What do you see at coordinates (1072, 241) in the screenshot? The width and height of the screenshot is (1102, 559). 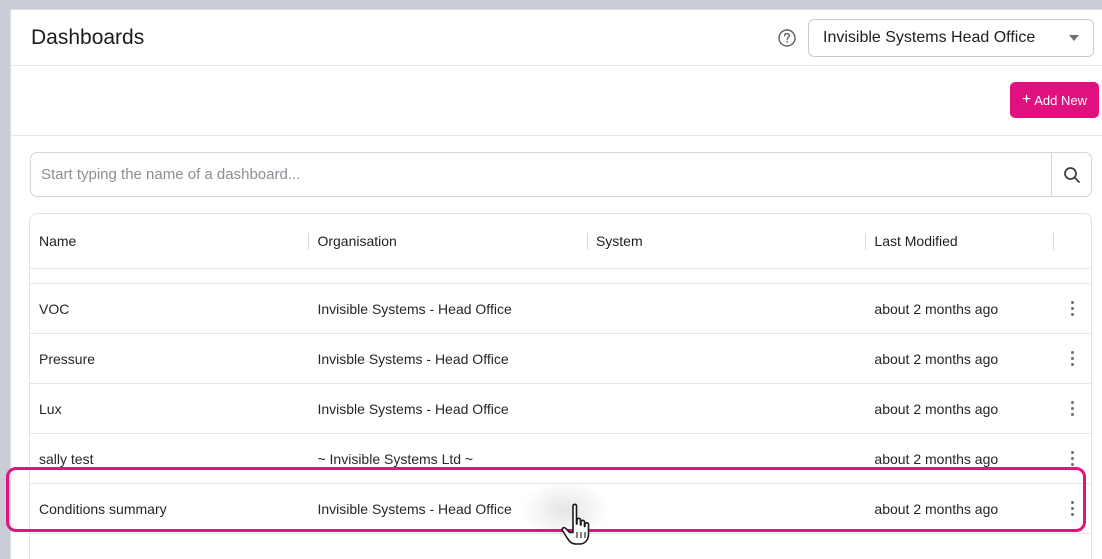 I see `column-header-actions` at bounding box center [1072, 241].